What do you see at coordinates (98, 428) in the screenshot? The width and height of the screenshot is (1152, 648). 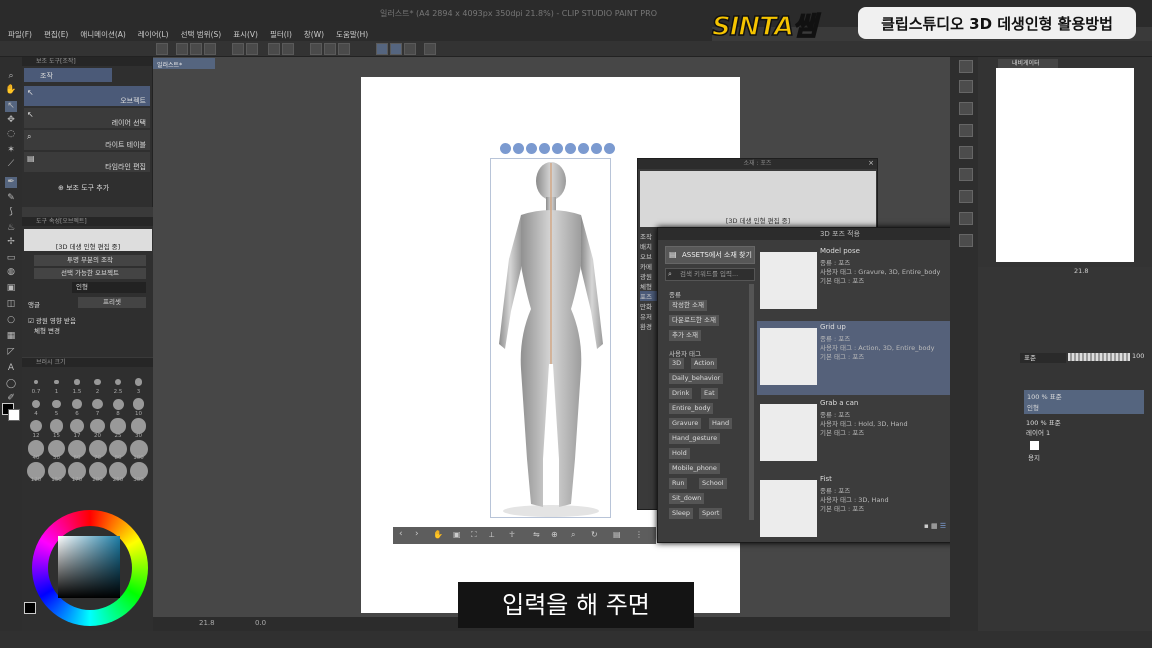 I see `brush-size-cell: 20` at bounding box center [98, 428].